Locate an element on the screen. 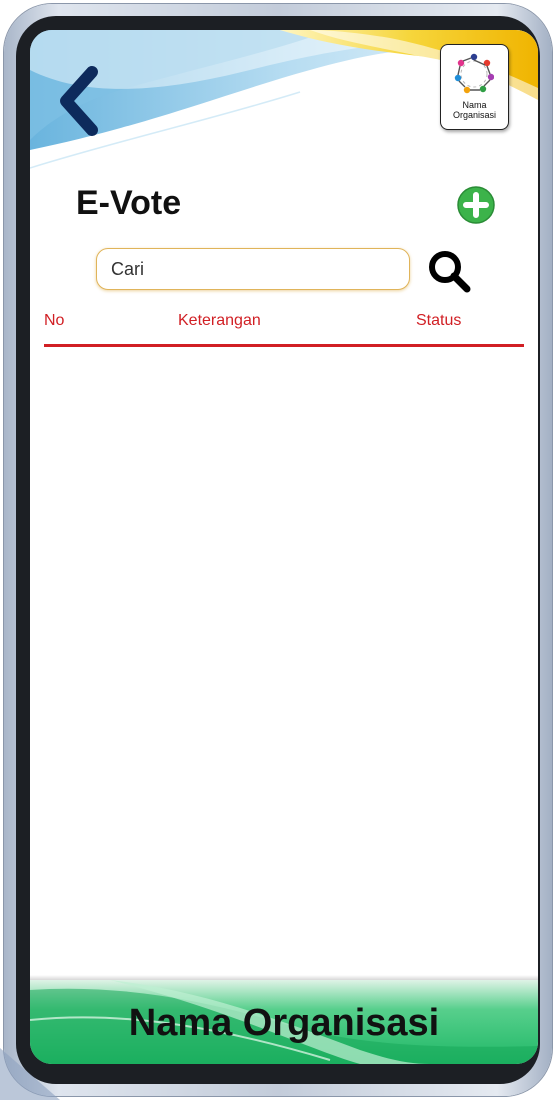 The height and width of the screenshot is (1100, 558). add-button is located at coordinates (476, 205).